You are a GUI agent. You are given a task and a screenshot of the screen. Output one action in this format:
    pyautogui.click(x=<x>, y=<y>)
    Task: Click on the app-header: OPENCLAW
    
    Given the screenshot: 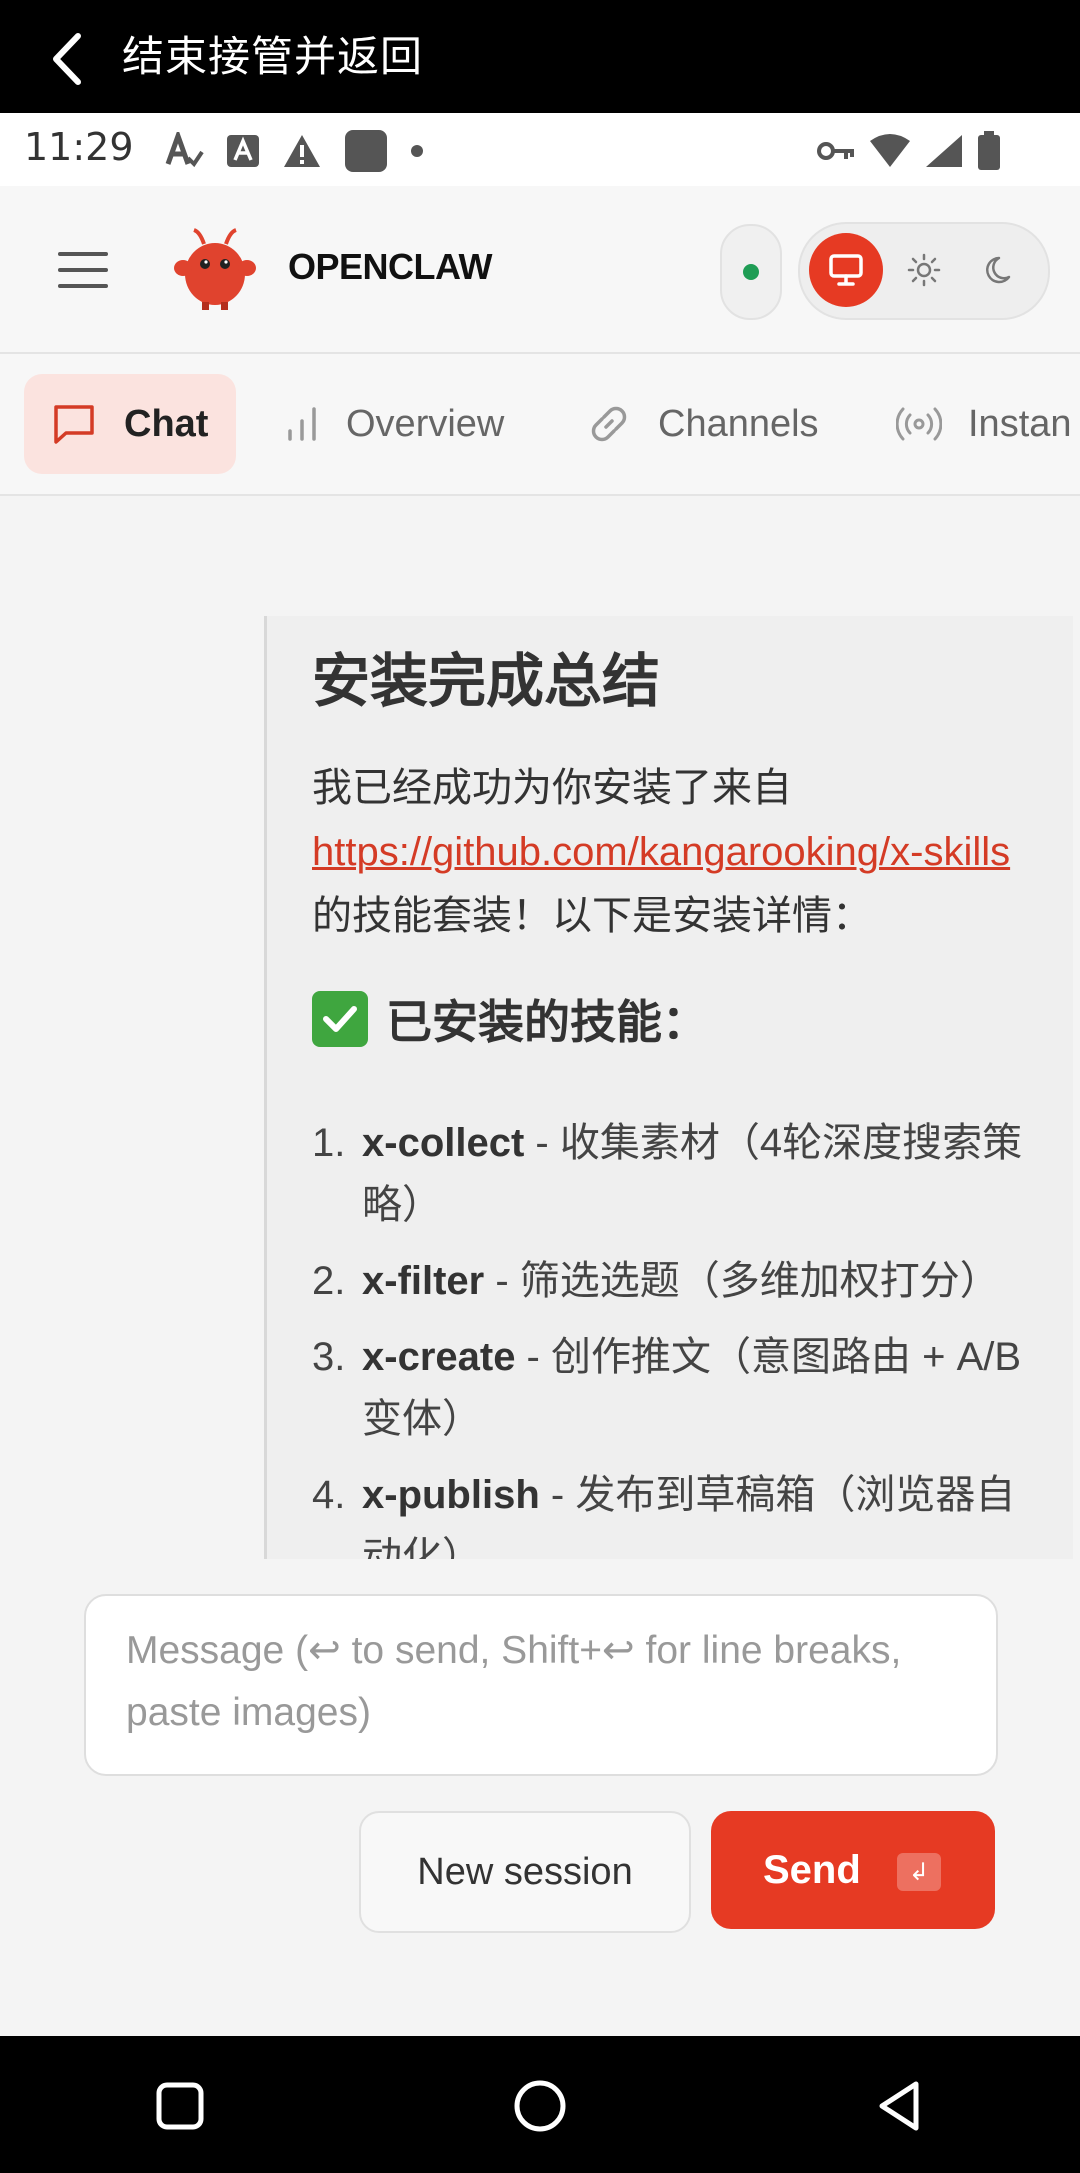 What is the action you would take?
    pyautogui.click(x=540, y=270)
    